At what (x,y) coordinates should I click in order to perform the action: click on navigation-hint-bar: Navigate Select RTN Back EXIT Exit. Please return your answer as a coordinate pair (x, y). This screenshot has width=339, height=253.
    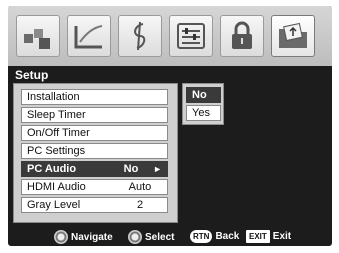
    Looking at the image, I should click on (170, 237).